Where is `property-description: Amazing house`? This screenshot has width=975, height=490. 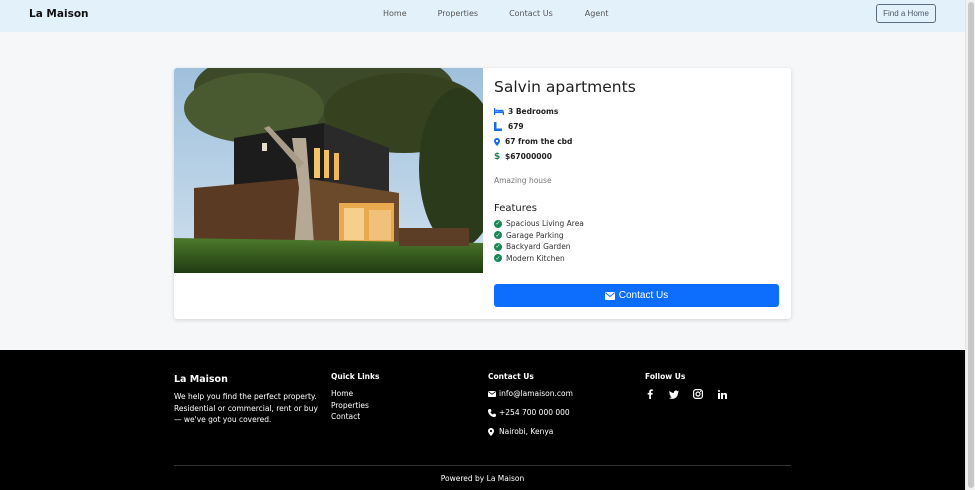 property-description: Amazing house is located at coordinates (523, 180).